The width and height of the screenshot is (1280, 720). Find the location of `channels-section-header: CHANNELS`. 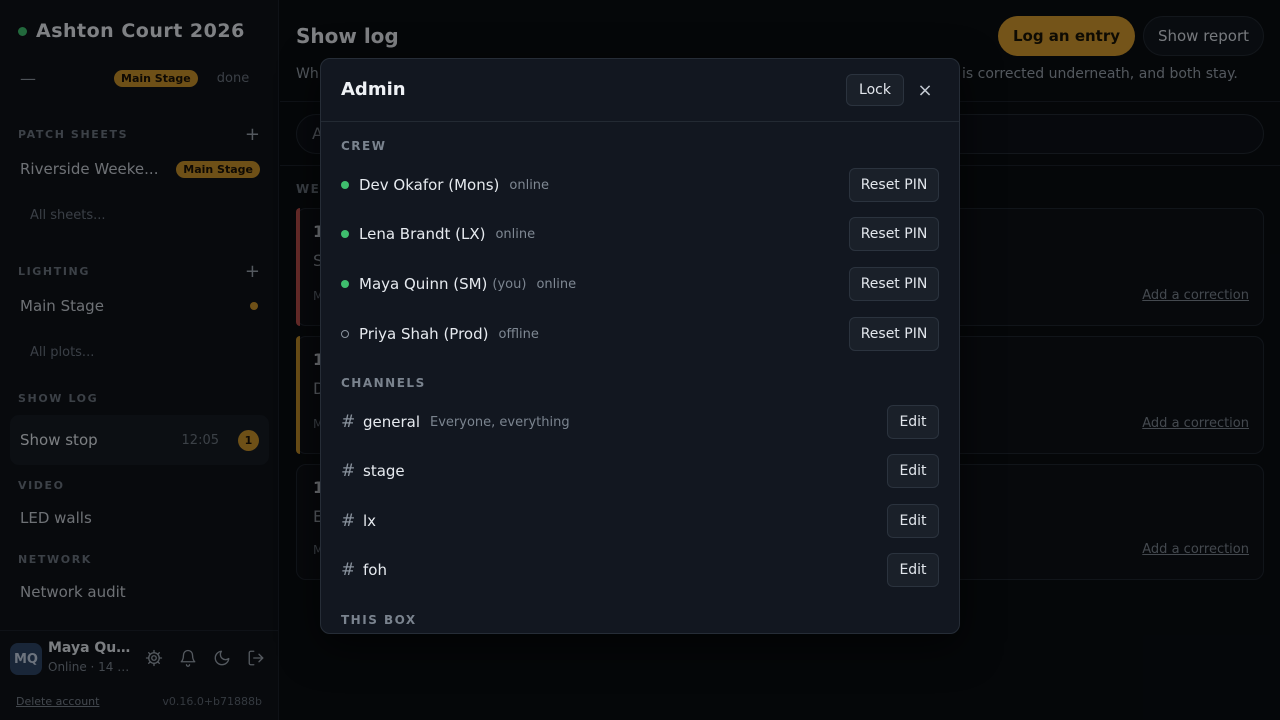

channels-section-header: CHANNELS is located at coordinates (383, 383).